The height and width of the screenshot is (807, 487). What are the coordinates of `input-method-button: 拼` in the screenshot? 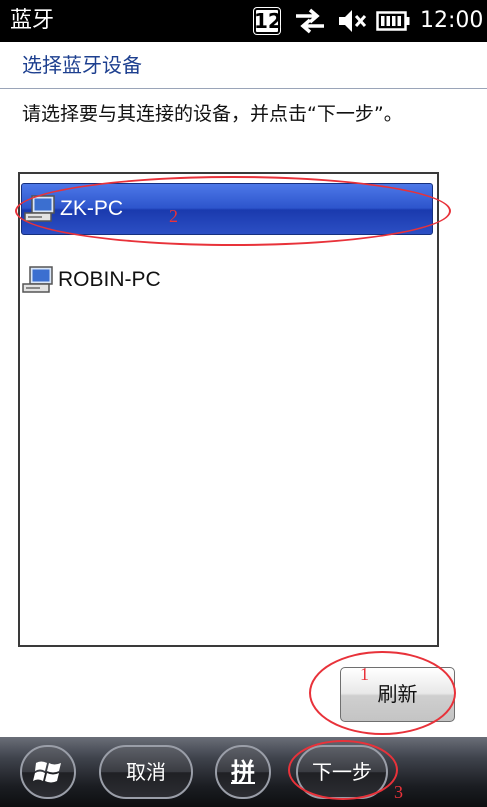 It's located at (243, 772).